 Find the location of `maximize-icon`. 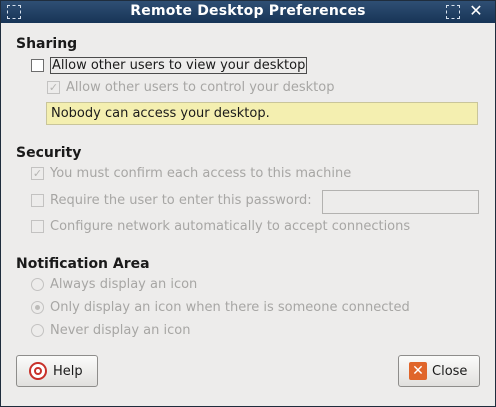

maximize-icon is located at coordinates (453, 12).